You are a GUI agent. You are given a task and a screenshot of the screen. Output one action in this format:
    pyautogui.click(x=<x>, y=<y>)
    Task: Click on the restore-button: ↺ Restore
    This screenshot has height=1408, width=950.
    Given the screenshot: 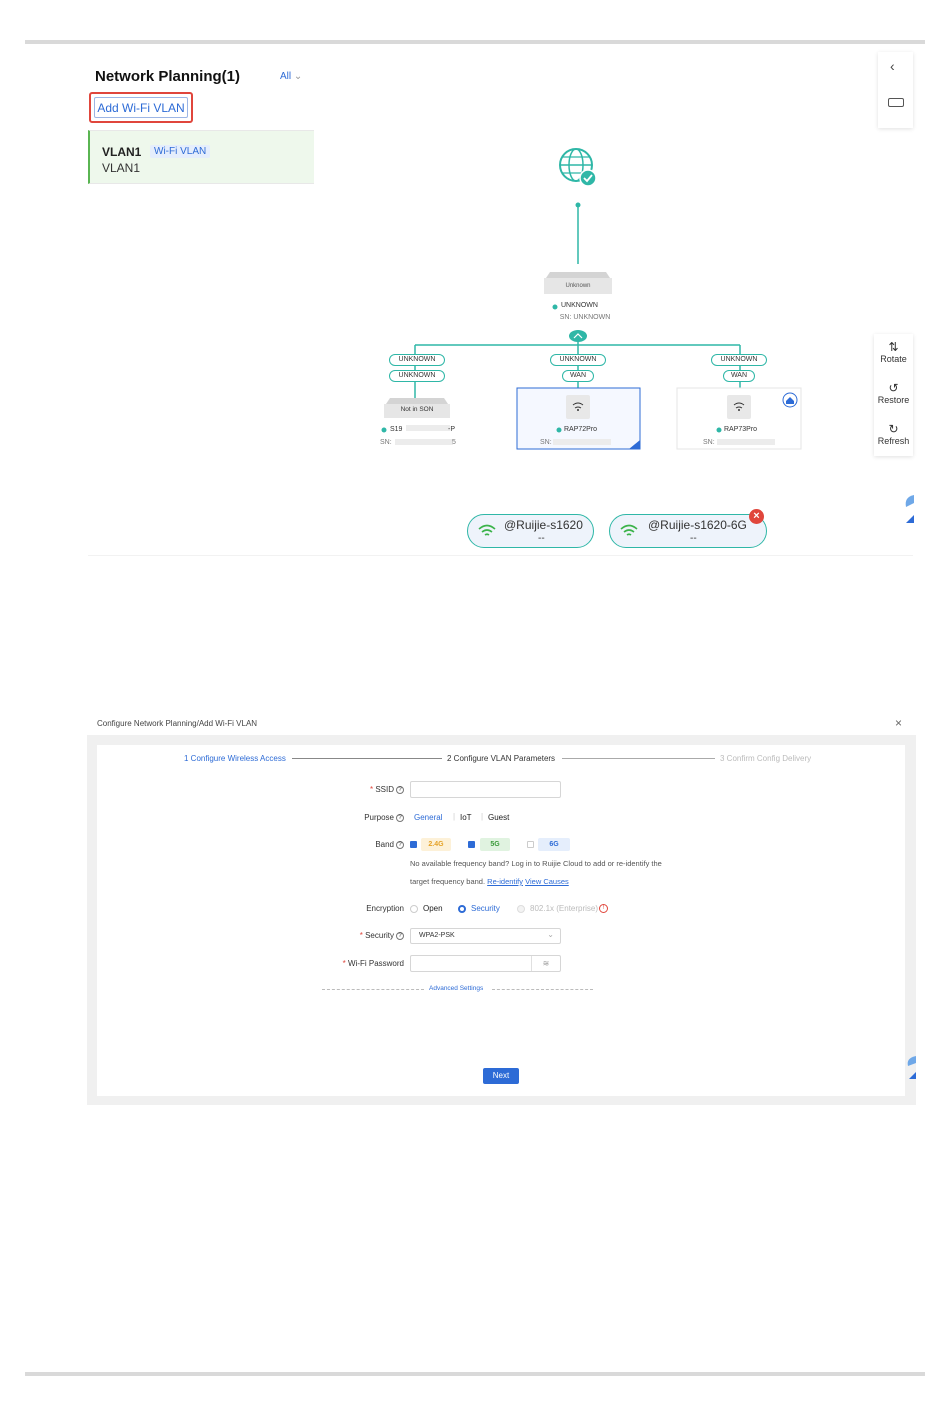 What is the action you would take?
    pyautogui.click(x=893, y=393)
    